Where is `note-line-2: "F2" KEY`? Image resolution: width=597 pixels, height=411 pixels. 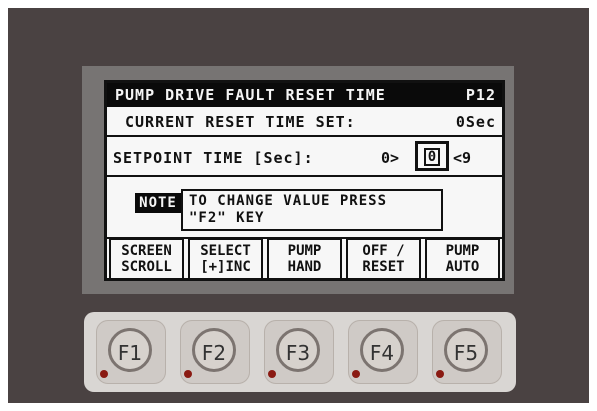
note-line-2: "F2" KEY is located at coordinates (227, 218).